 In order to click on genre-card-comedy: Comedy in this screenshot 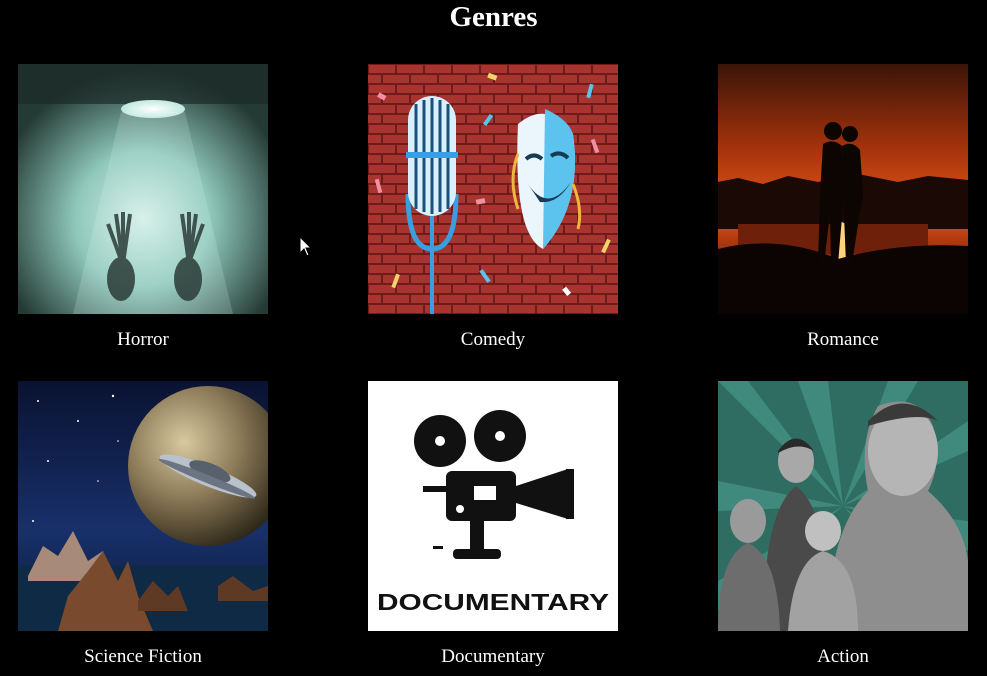, I will do `click(493, 207)`.